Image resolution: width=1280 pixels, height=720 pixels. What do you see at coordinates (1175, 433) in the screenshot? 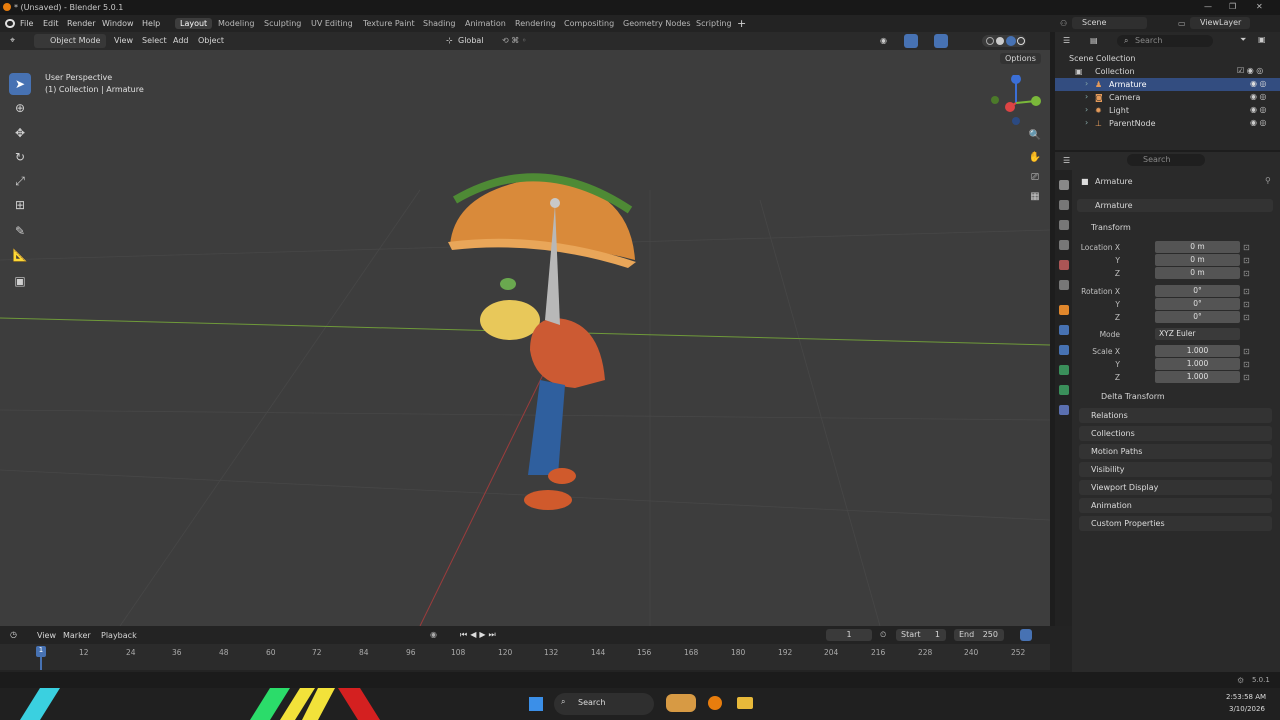
I see `collections-panel-header: Collections` at bounding box center [1175, 433].